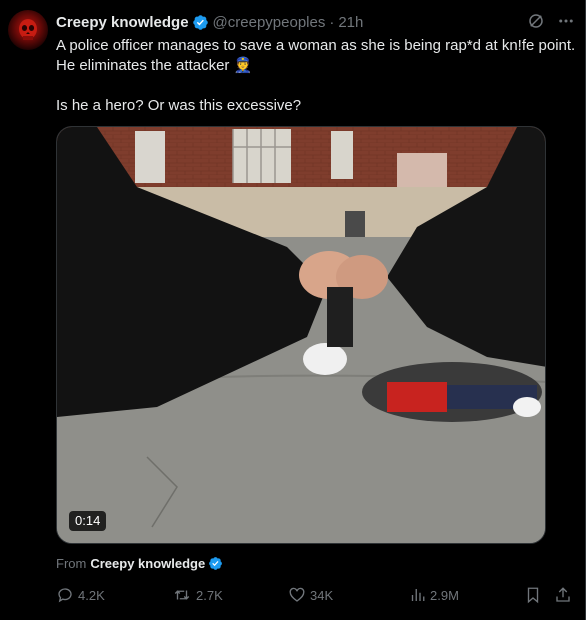  What do you see at coordinates (209, 595) in the screenshot?
I see `repost-count: 2.7K` at bounding box center [209, 595].